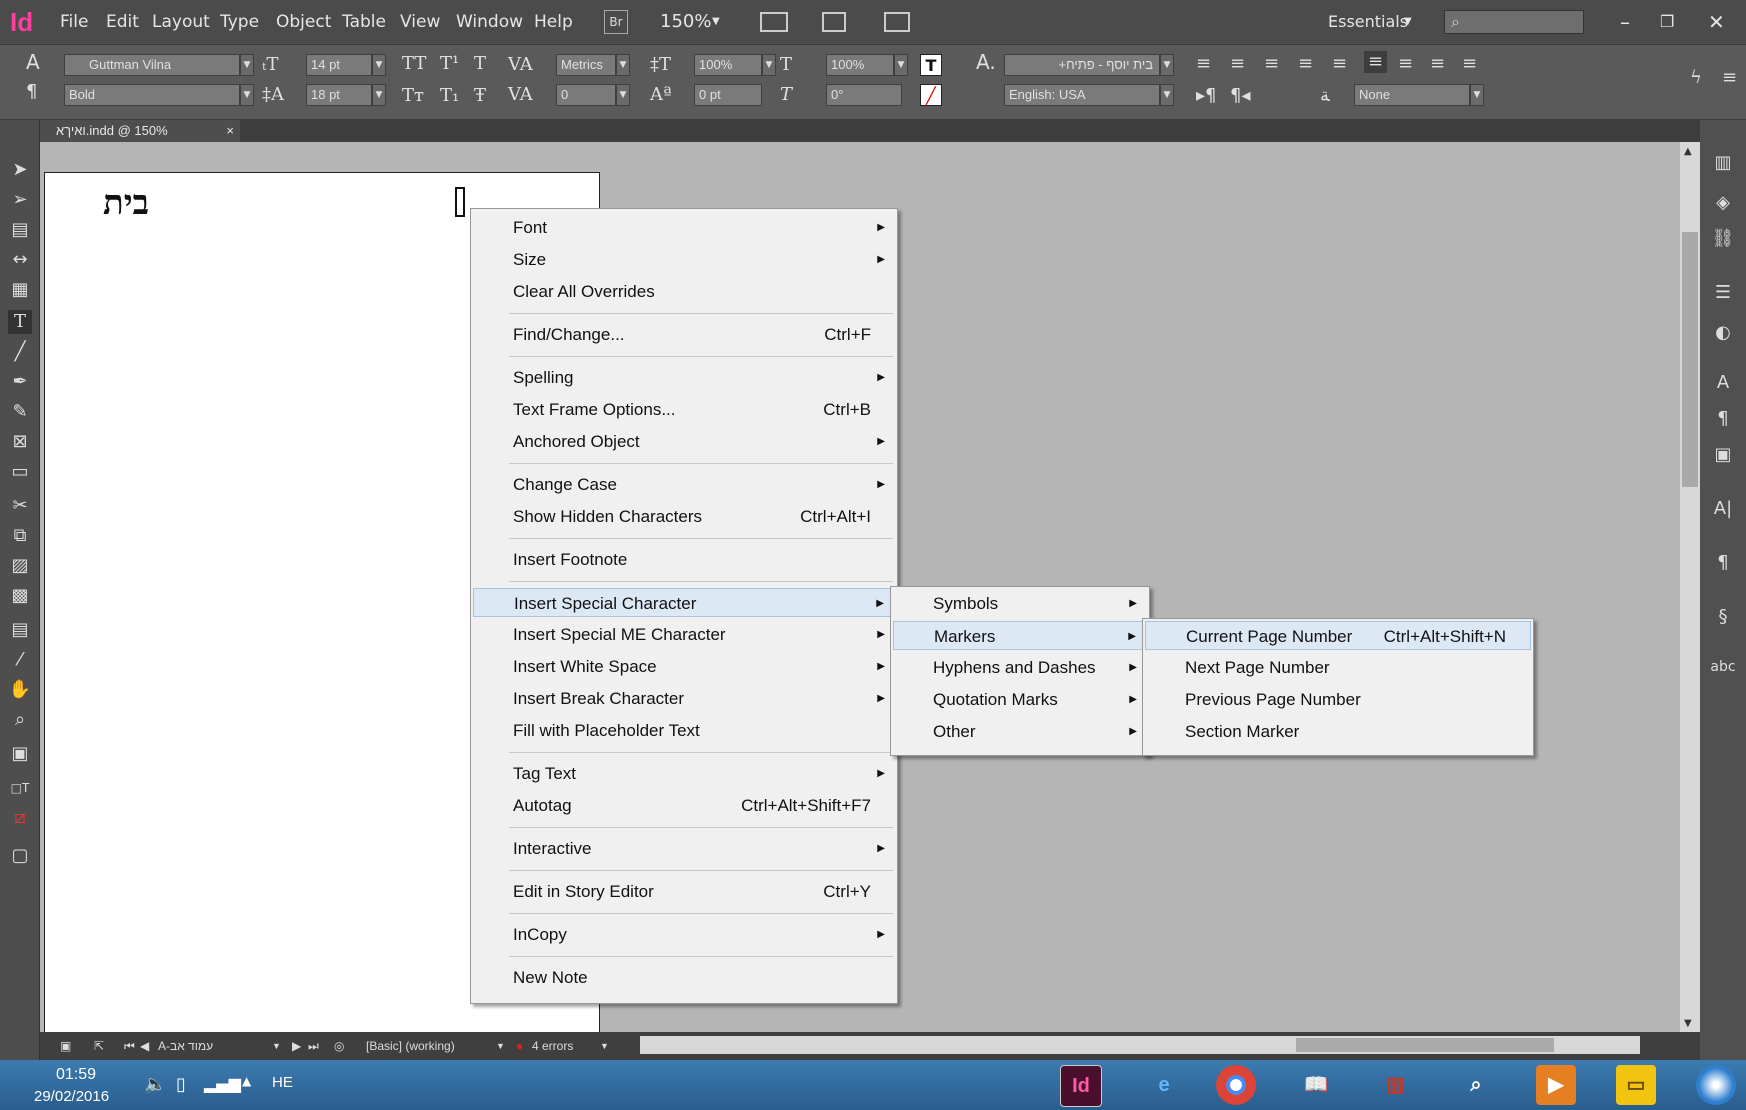  Describe the element at coordinates (420, 22) in the screenshot. I see `menu-view: View` at that location.